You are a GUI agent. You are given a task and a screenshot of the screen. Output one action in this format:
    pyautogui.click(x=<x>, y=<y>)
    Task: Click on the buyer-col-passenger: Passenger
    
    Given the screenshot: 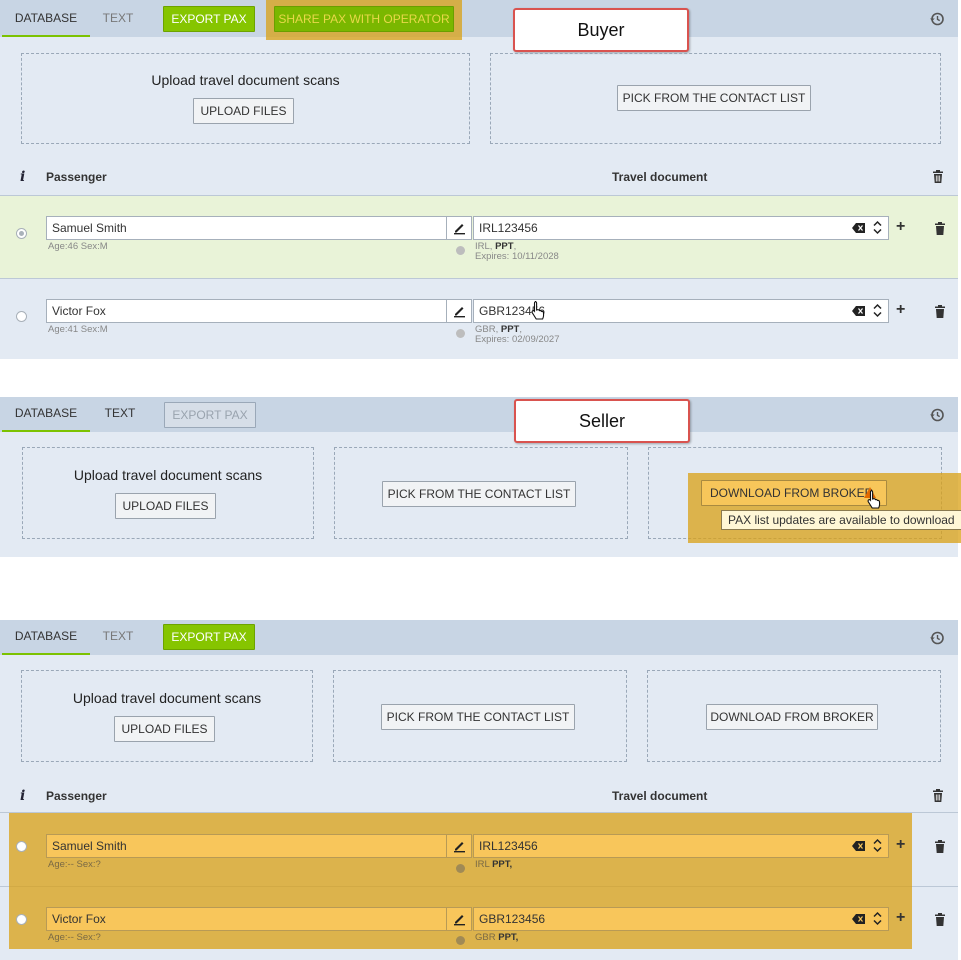 What is the action you would take?
    pyautogui.click(x=76, y=177)
    